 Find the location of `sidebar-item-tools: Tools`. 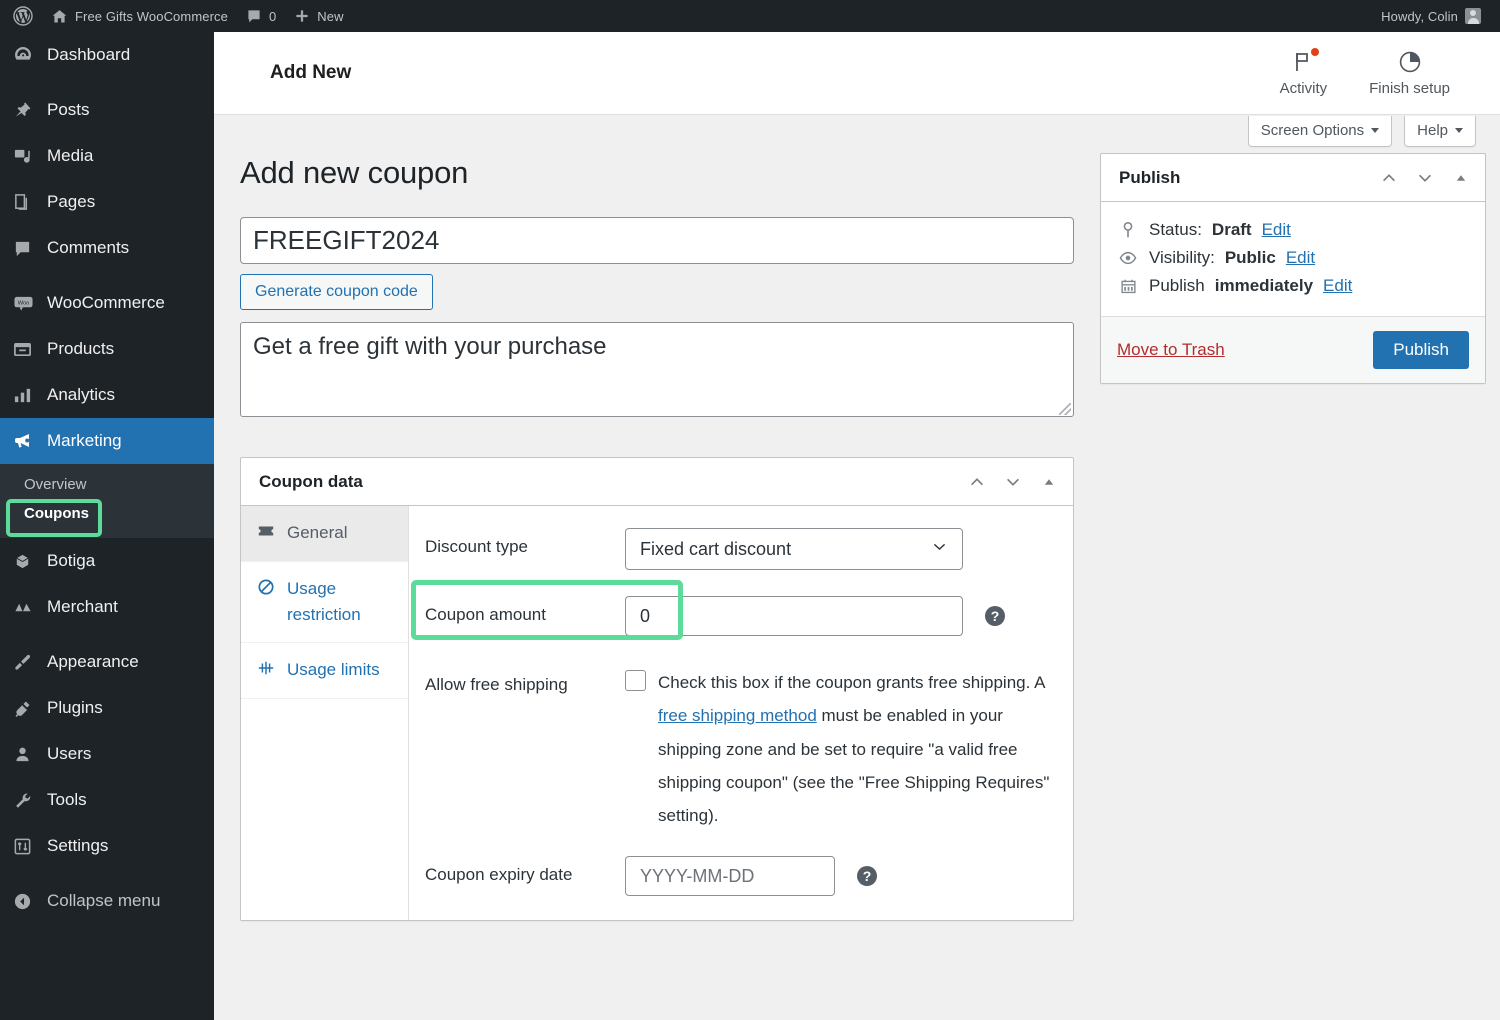

sidebar-item-tools: Tools is located at coordinates (107, 800).